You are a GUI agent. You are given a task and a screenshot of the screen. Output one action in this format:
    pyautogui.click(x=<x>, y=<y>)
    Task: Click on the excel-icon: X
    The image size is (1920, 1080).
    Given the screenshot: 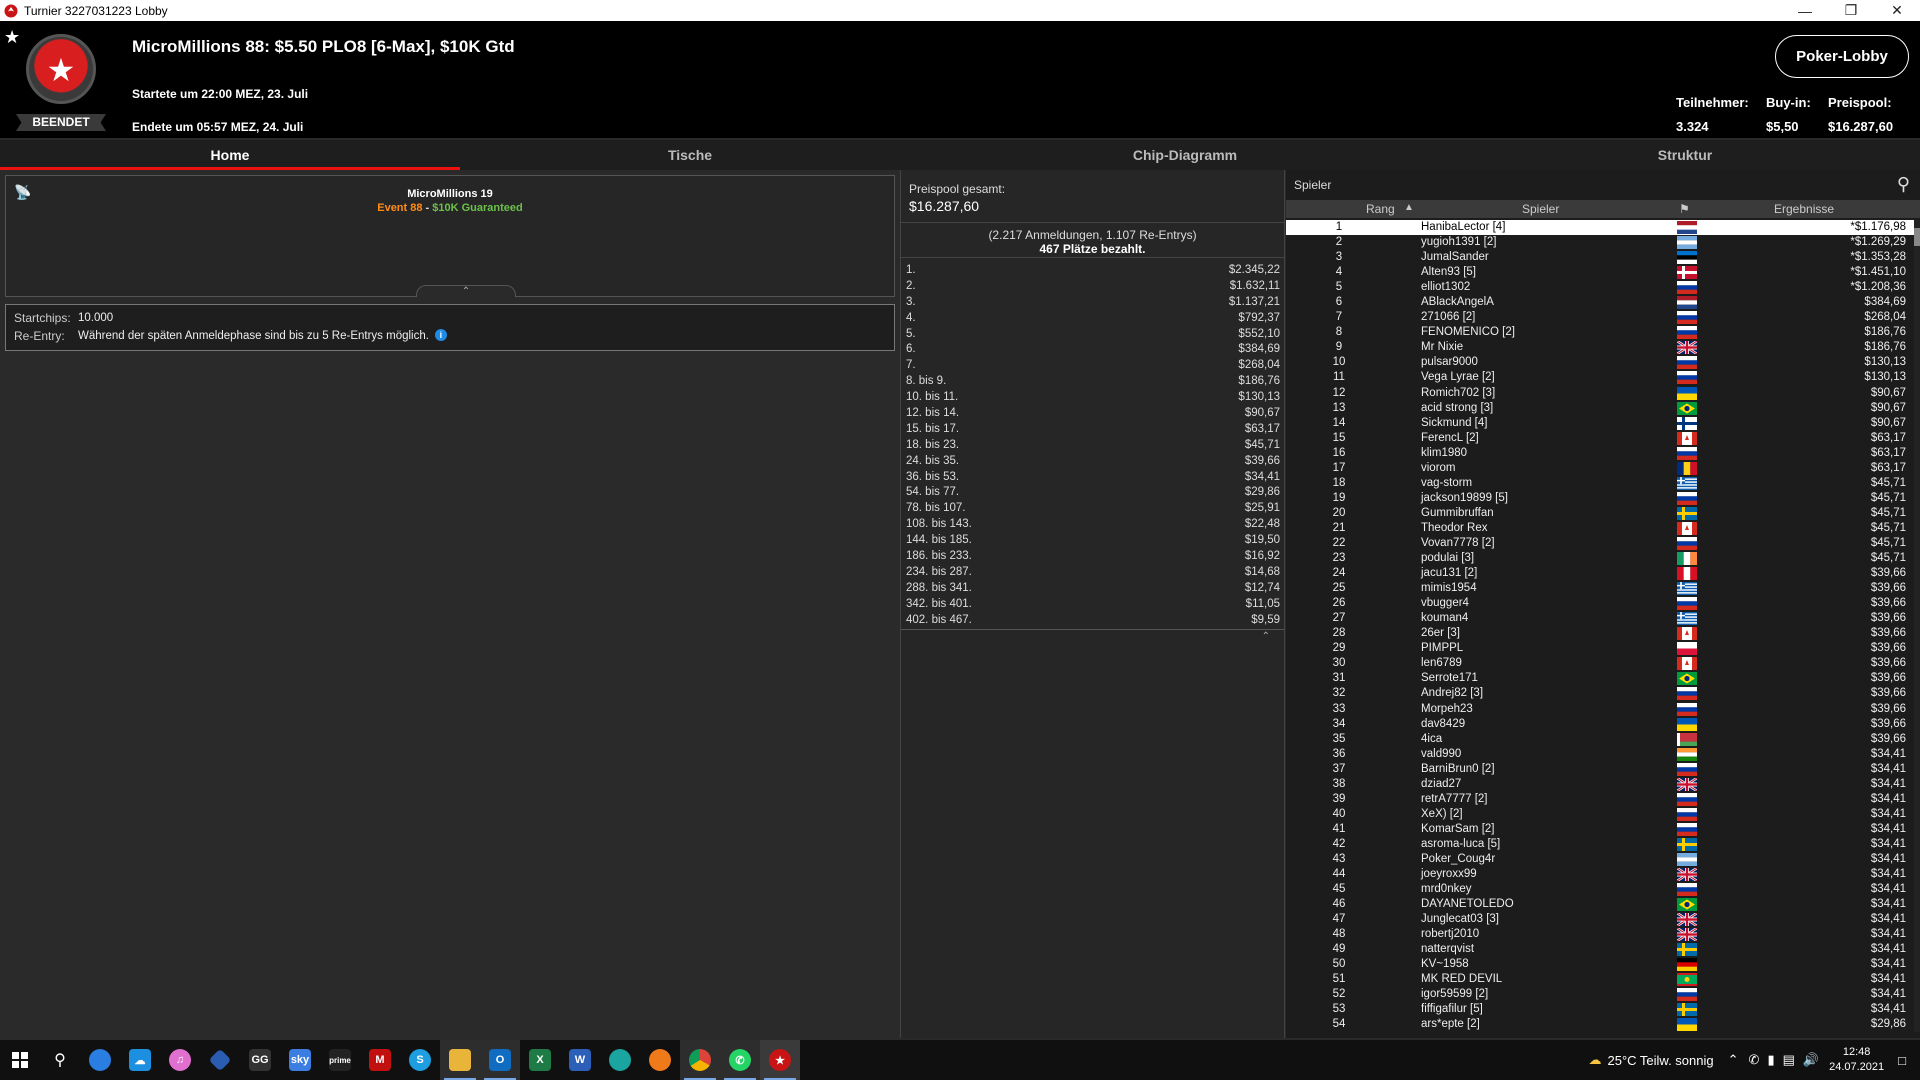 What is the action you would take?
    pyautogui.click(x=540, y=1060)
    